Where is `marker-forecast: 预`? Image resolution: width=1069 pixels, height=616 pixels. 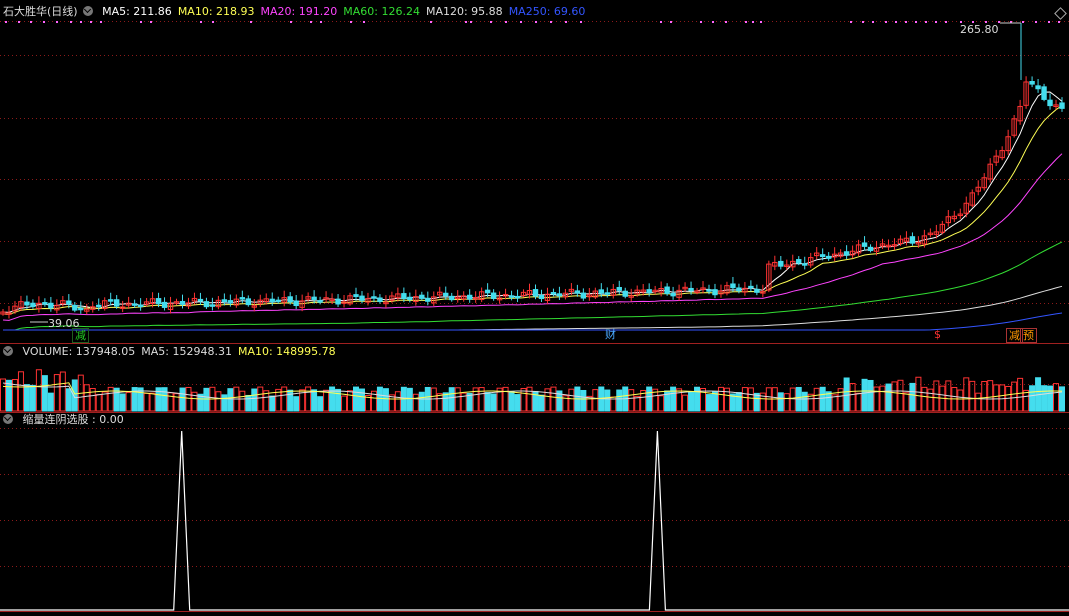 marker-forecast: 预 is located at coordinates (1028, 335).